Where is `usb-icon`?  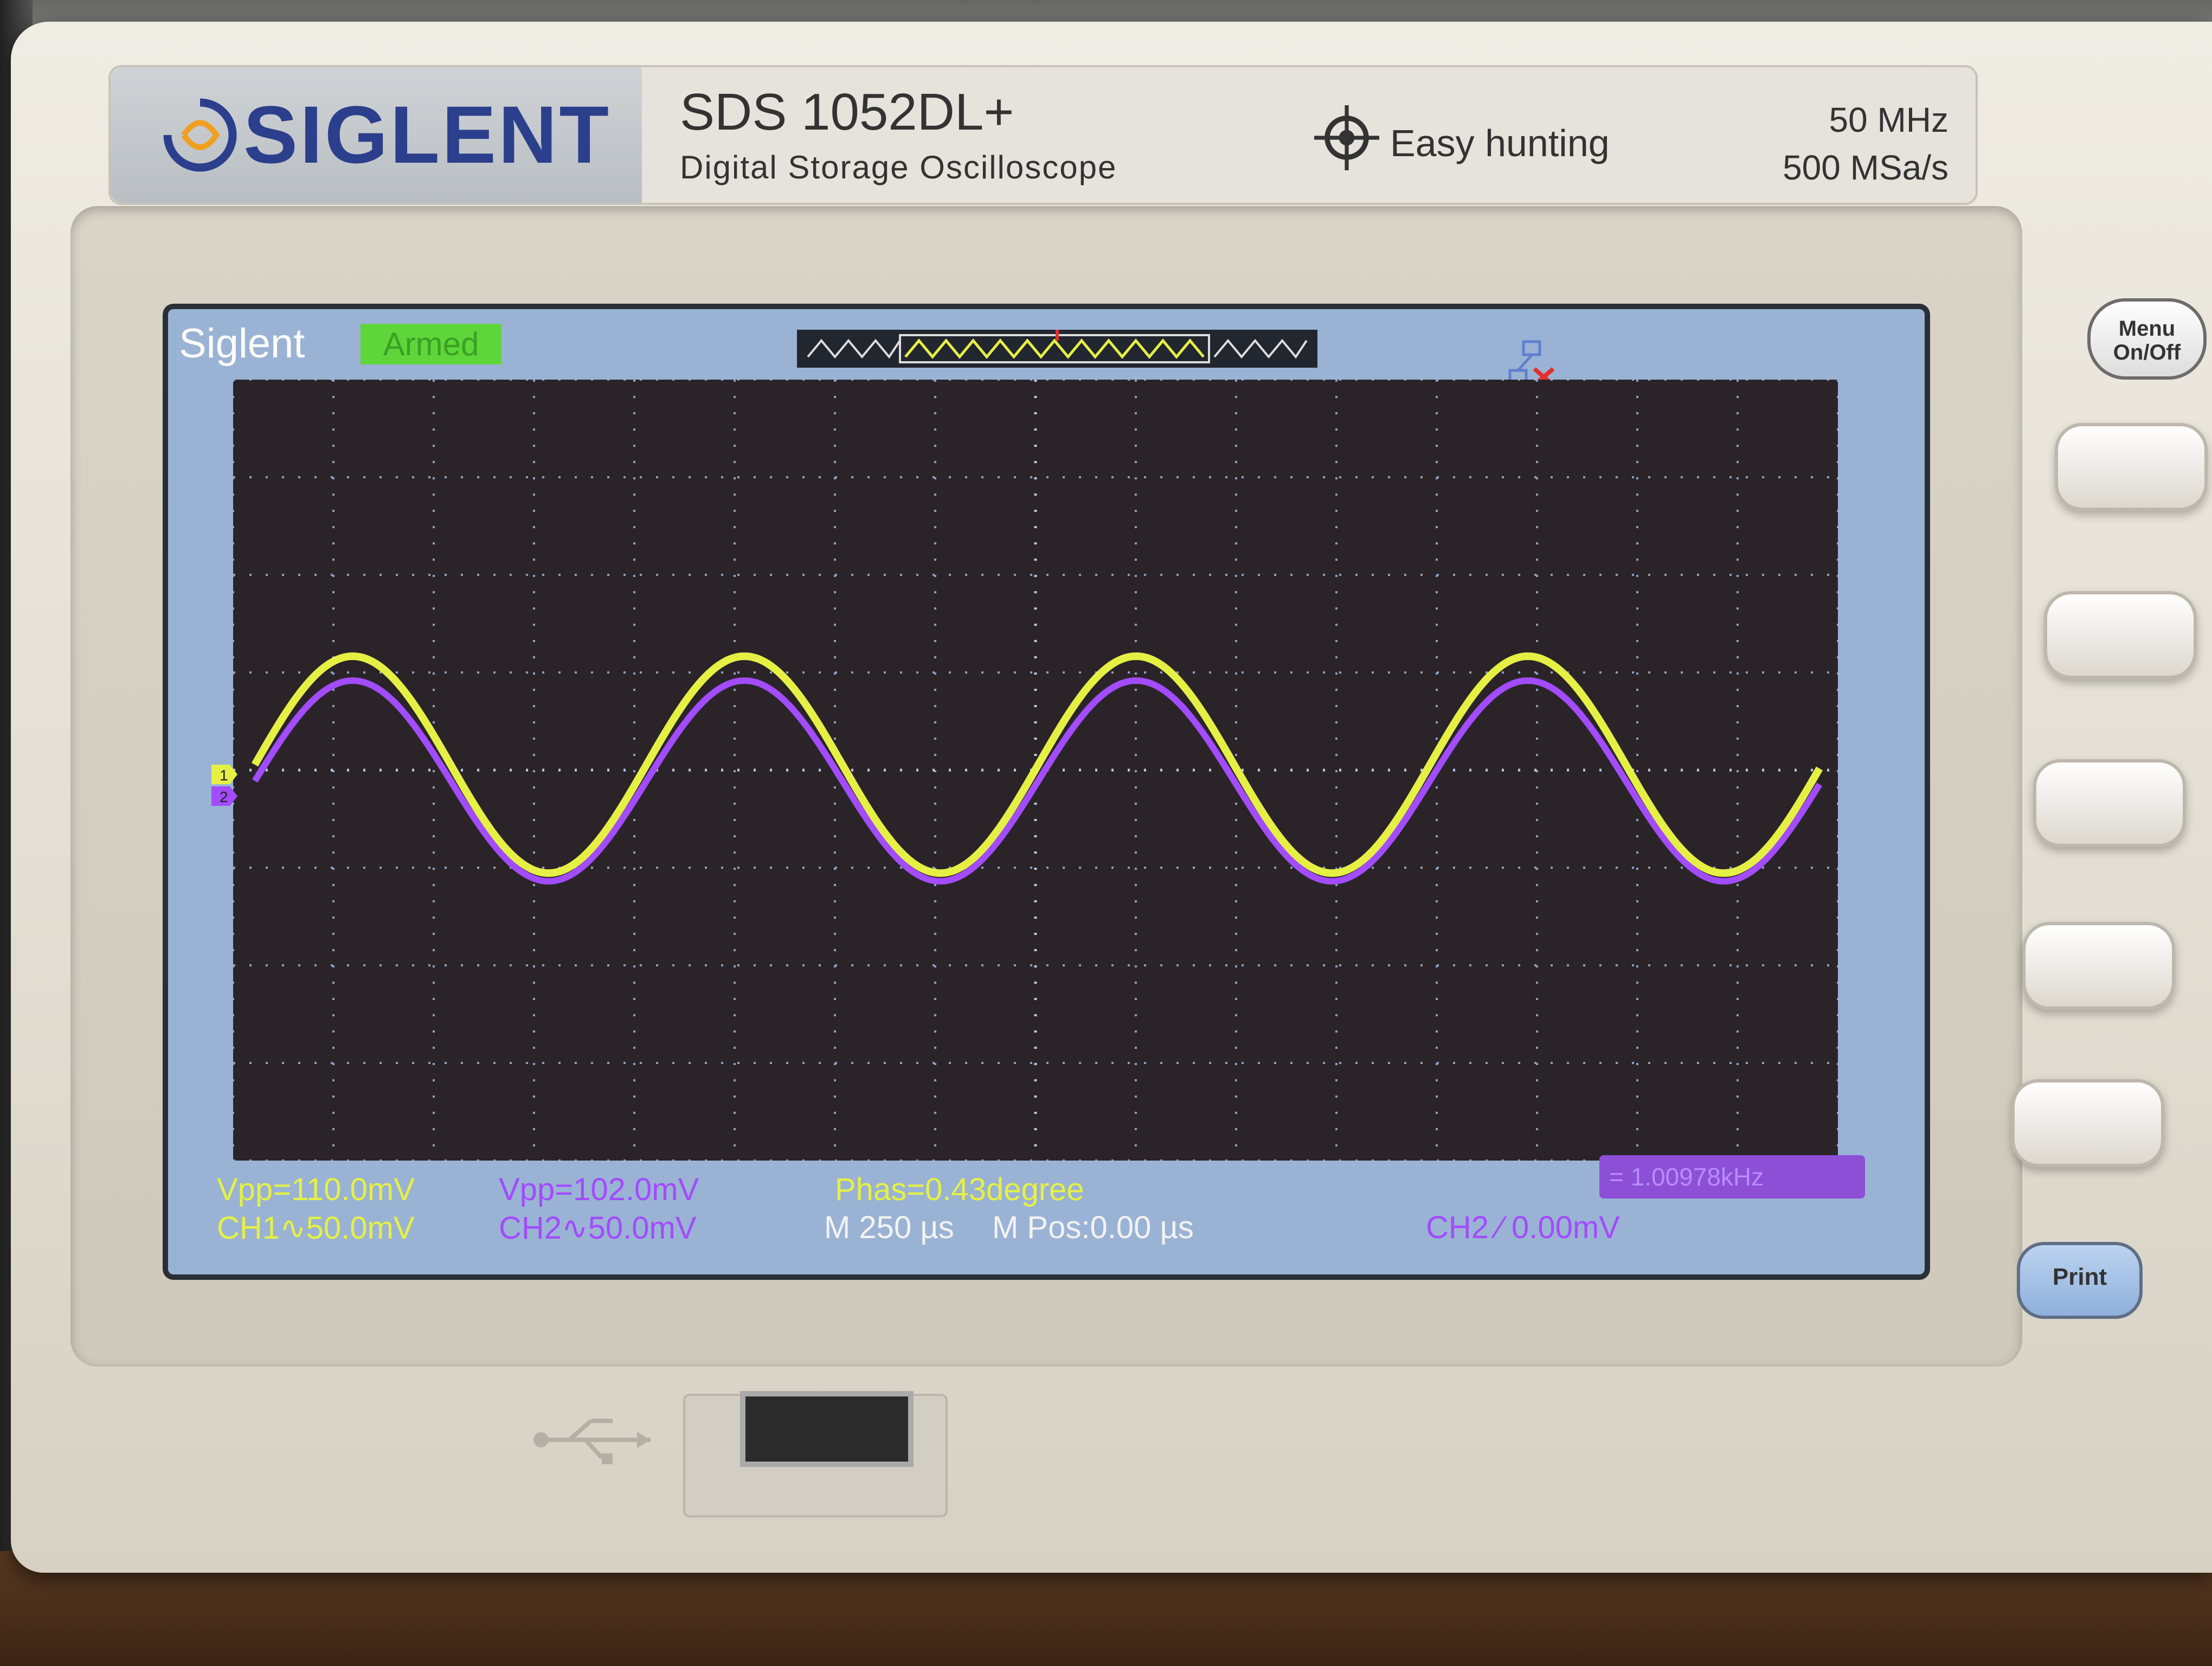 usb-icon is located at coordinates (592, 1441).